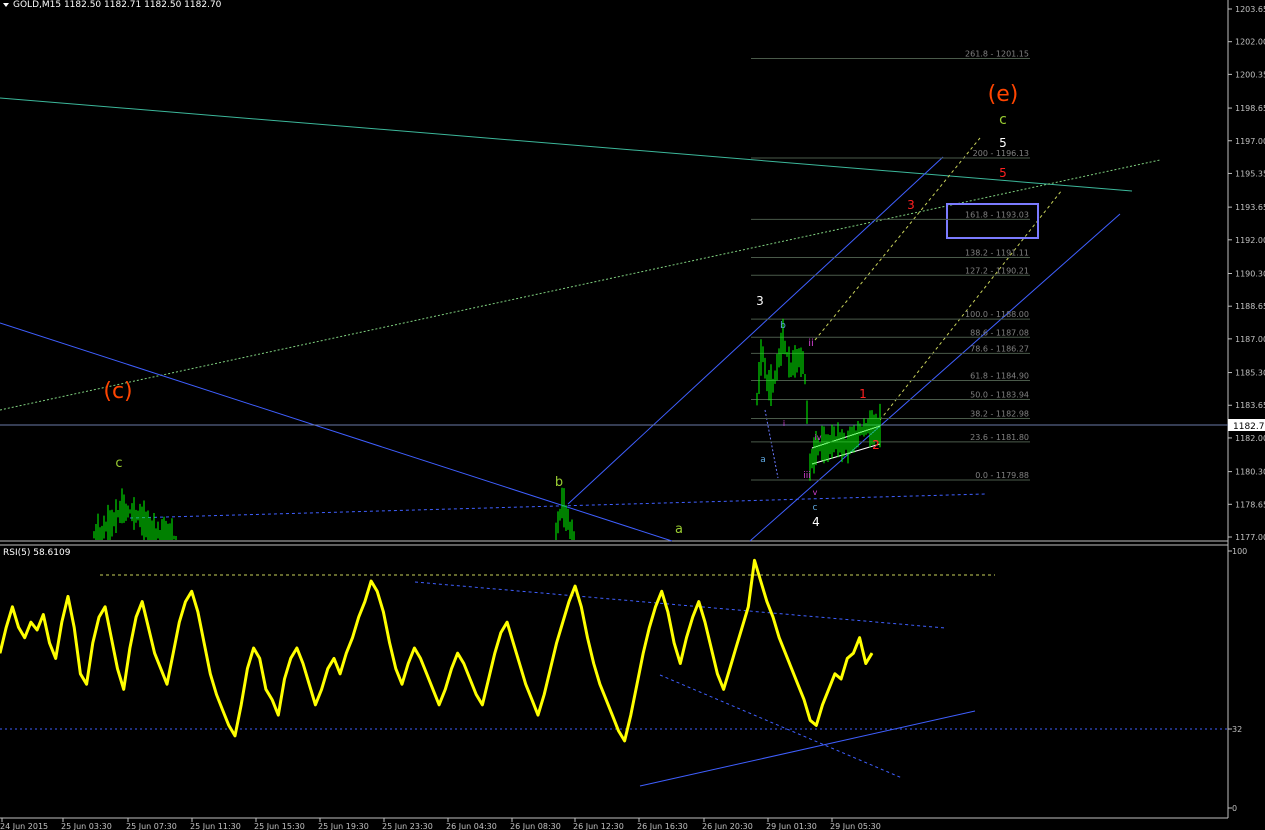  What do you see at coordinates (86, 826) in the screenshot?
I see `time-tick-label: 25 Jun 03:30` at bounding box center [86, 826].